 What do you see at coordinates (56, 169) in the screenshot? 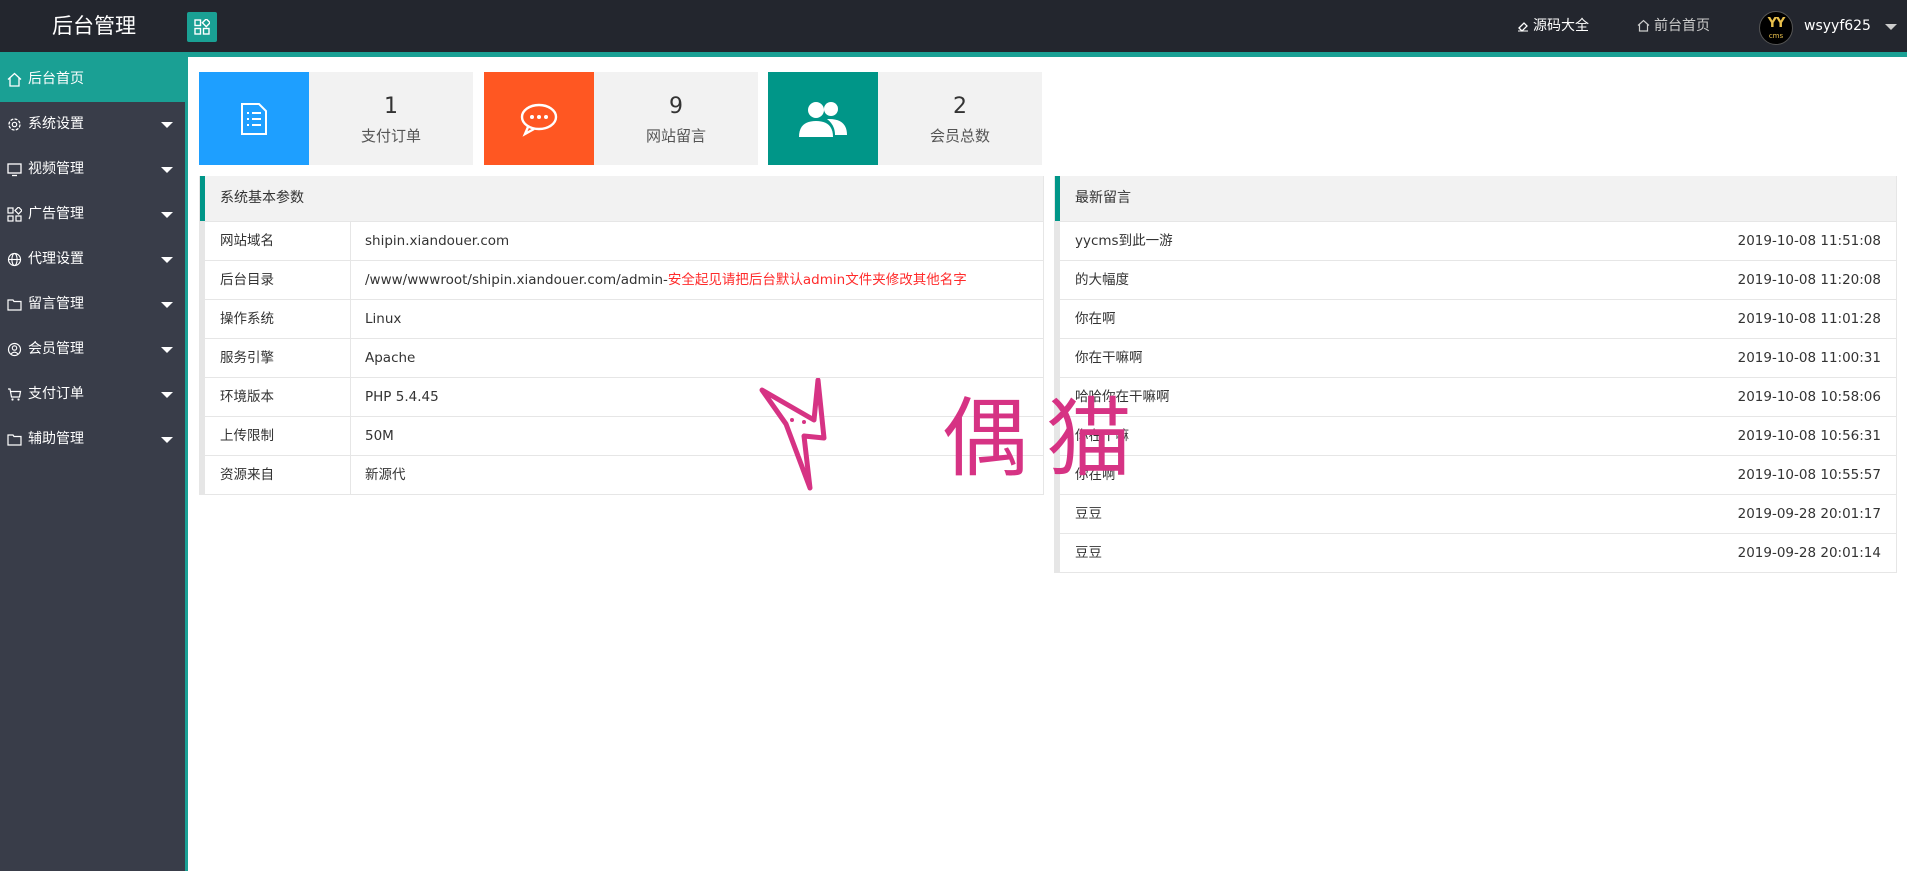
I see `sidebar-item-label: 视频管理` at bounding box center [56, 169].